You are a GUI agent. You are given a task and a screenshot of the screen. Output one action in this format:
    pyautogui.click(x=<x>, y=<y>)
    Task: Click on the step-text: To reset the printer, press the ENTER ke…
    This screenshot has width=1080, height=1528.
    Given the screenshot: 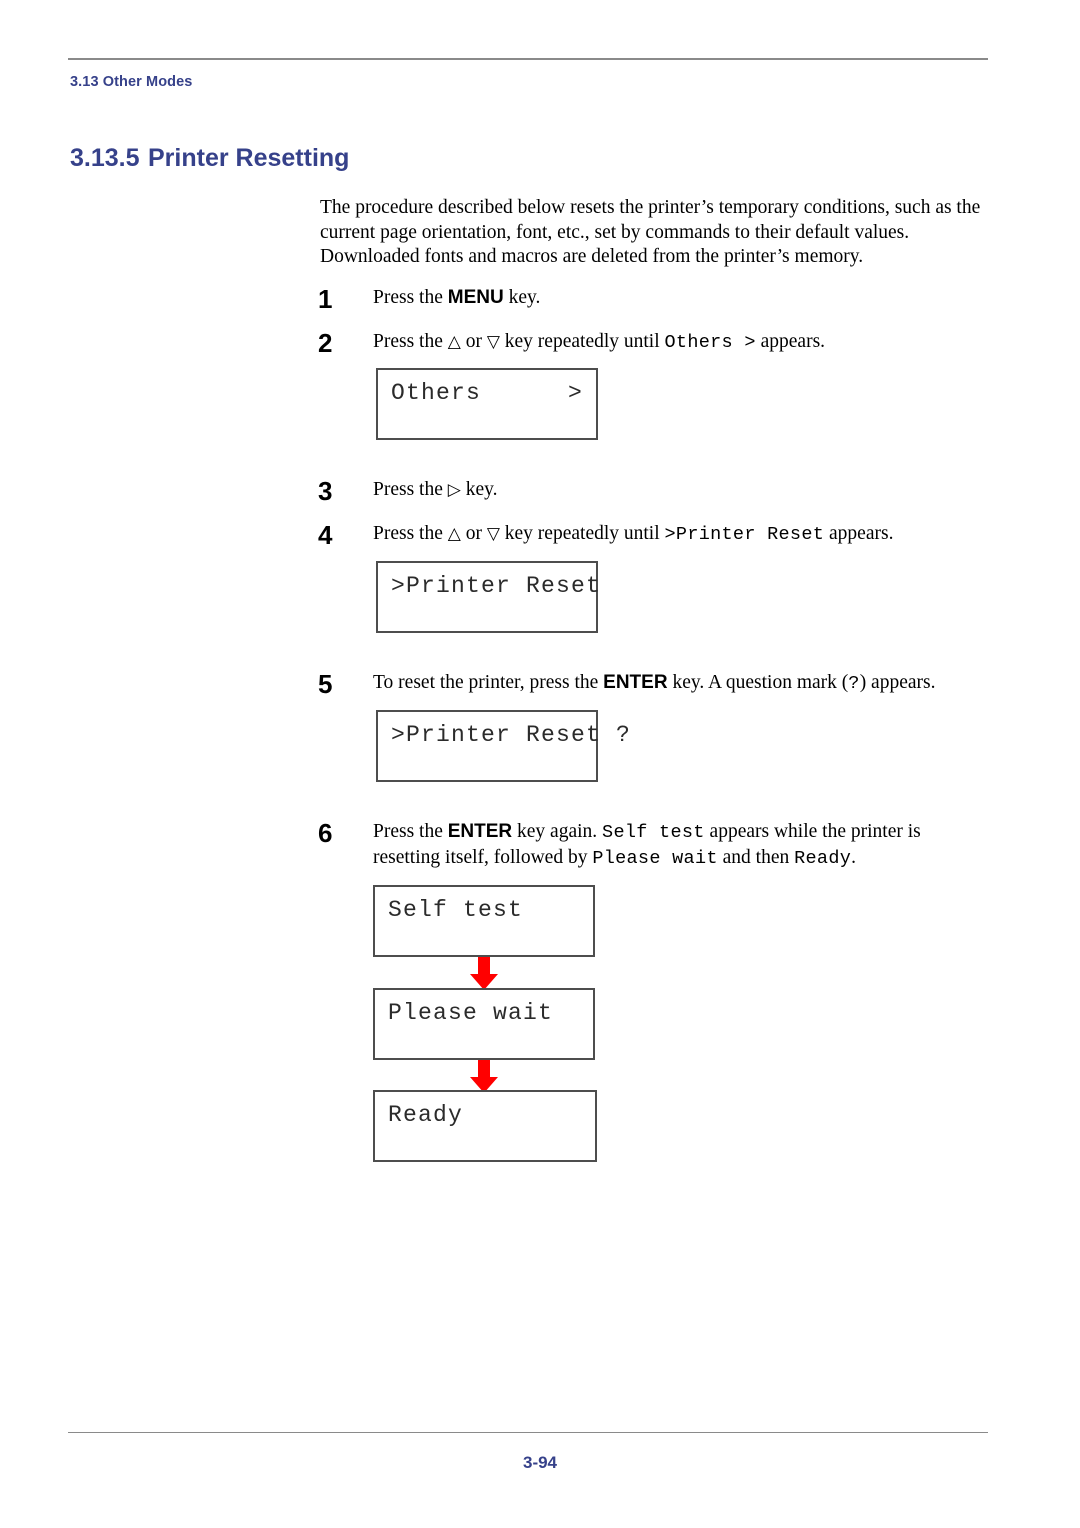 What is the action you would take?
    pyautogui.click(x=681, y=684)
    